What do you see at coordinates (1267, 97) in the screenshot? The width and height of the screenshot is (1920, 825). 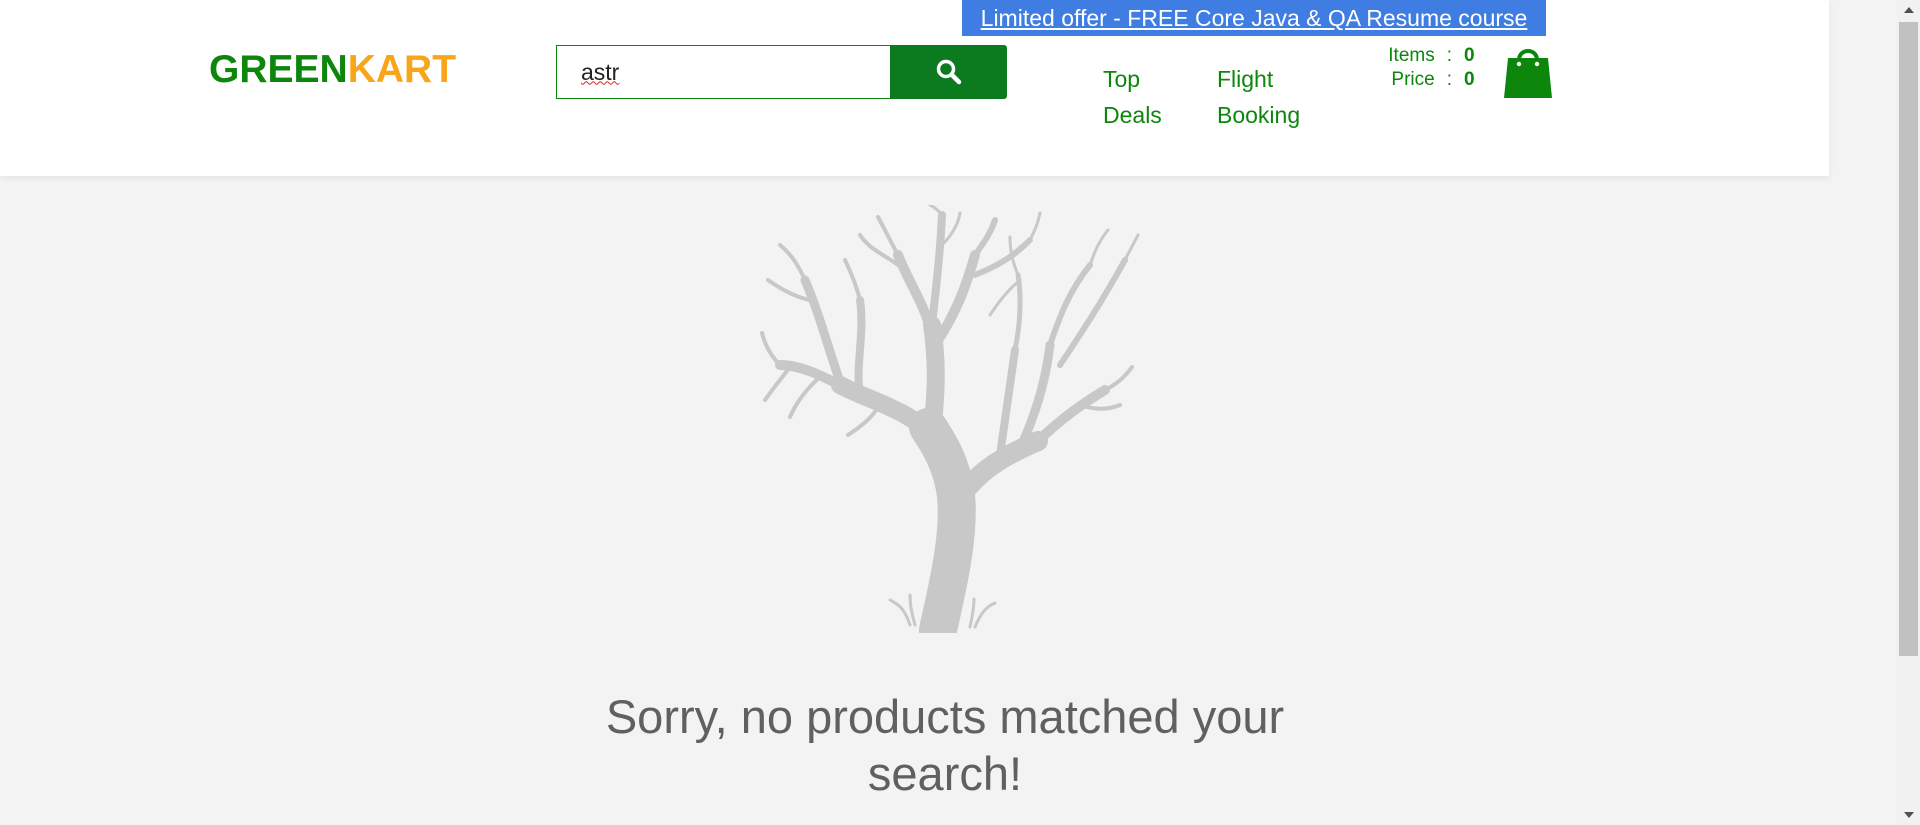 I see `nav-flight-booking-link: Flight Booking` at bounding box center [1267, 97].